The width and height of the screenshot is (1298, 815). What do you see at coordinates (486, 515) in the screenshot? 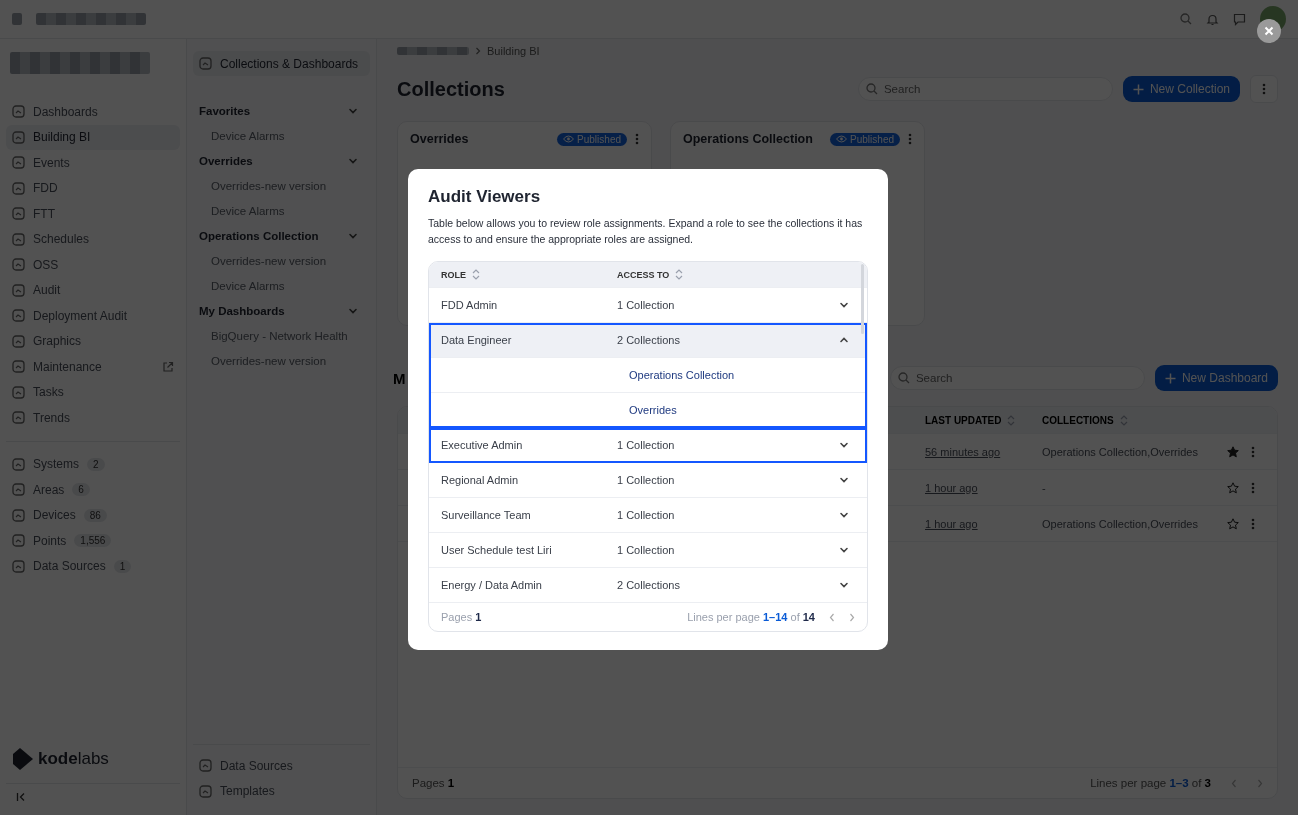
I see `role-cell-text: Surveillance Team` at bounding box center [486, 515].